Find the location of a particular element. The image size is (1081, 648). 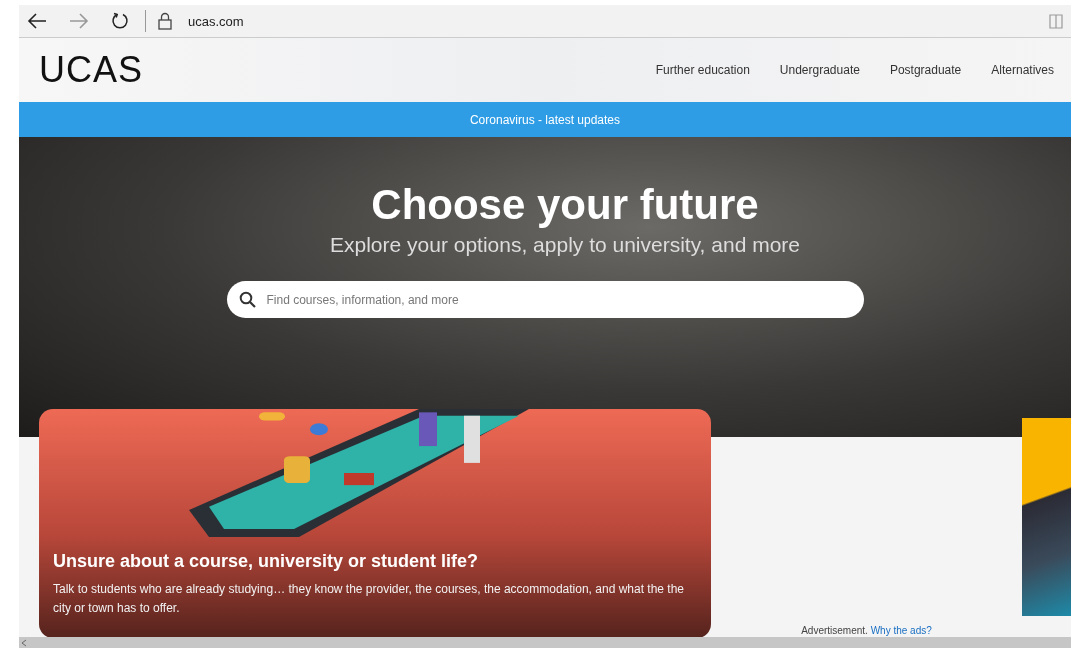

forward-arrow-icon is located at coordinates (79, 21).